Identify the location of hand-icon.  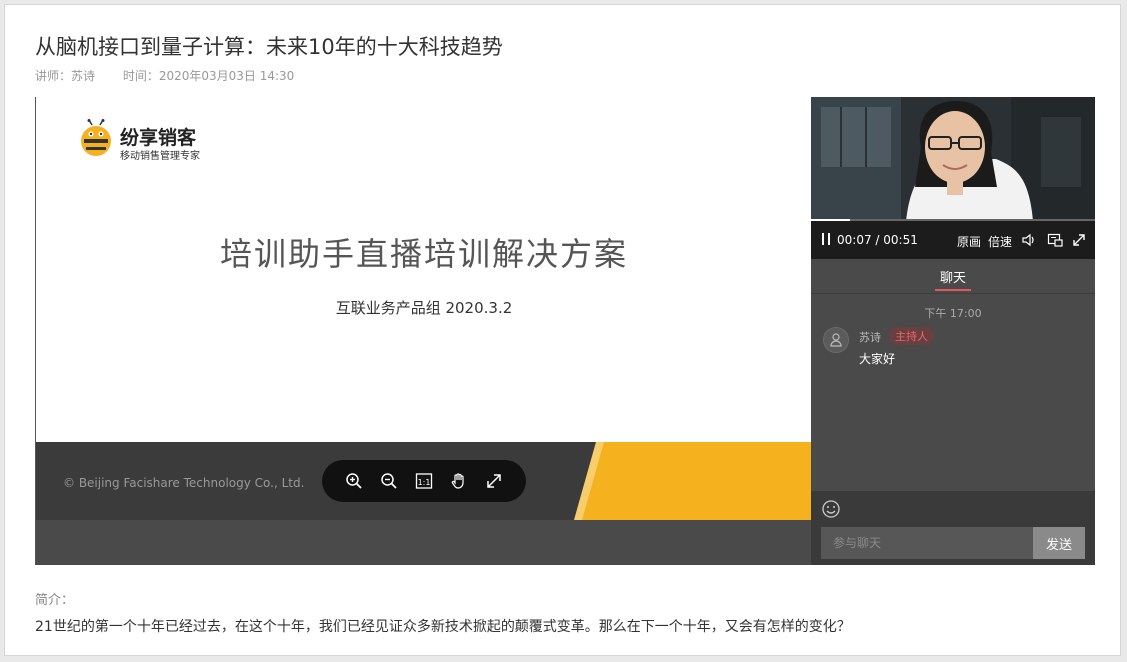
(459, 481).